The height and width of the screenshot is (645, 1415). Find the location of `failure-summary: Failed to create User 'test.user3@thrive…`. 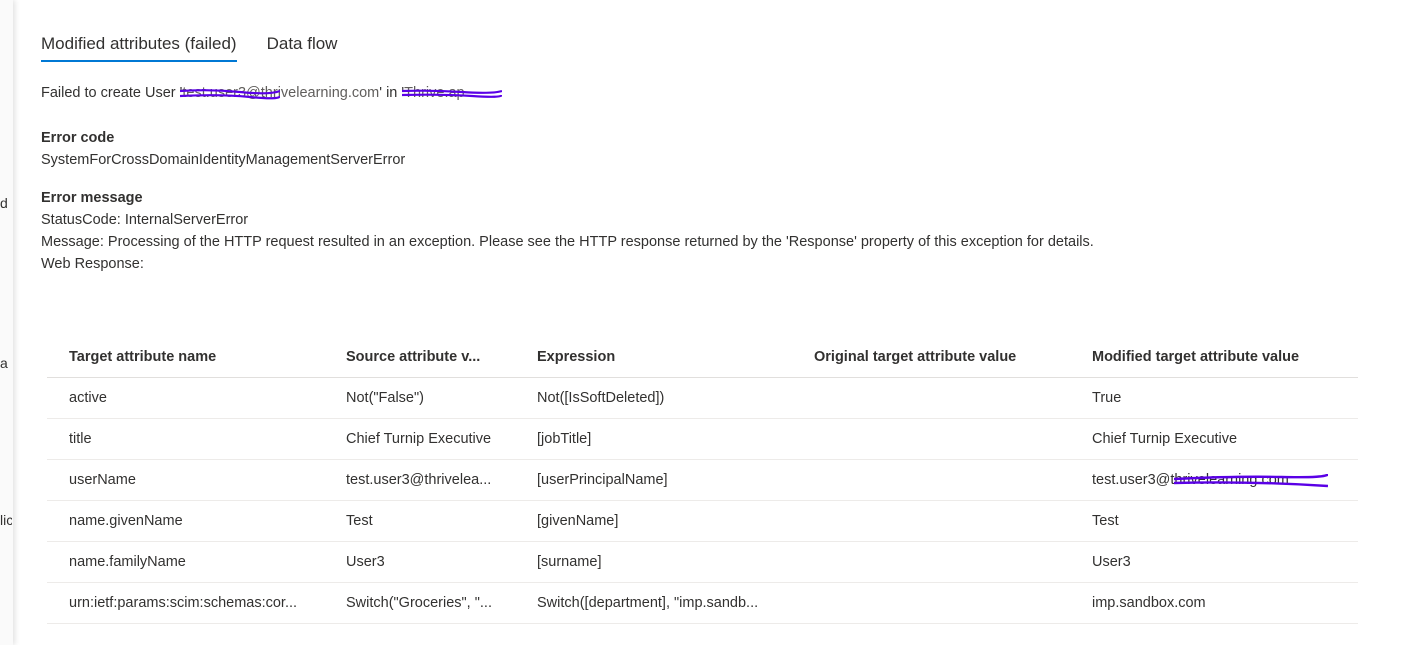

failure-summary: Failed to create User 'test.user3@thrive… is located at coordinates (272, 93).